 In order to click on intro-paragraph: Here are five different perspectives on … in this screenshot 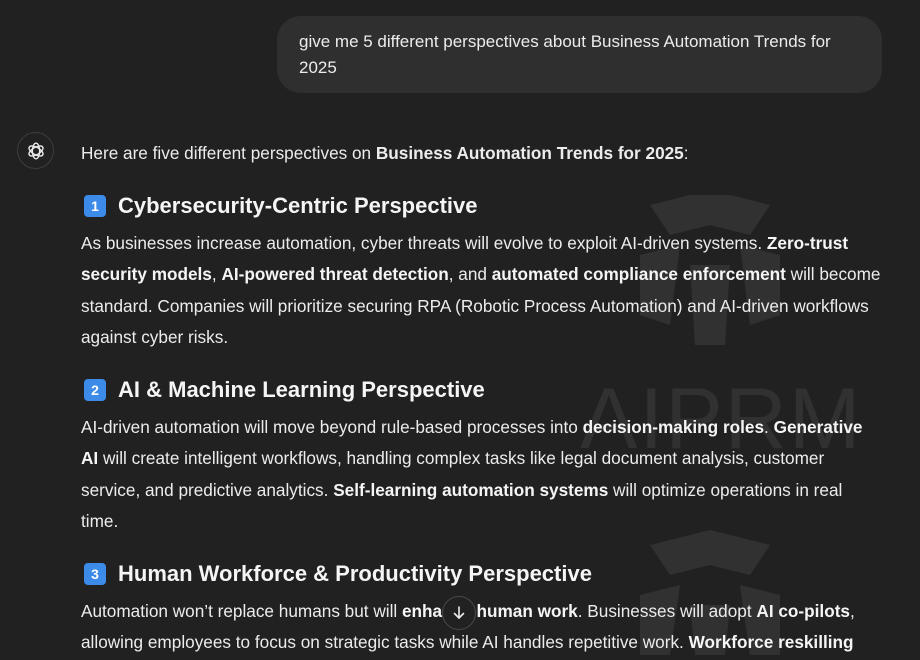, I will do `click(481, 154)`.